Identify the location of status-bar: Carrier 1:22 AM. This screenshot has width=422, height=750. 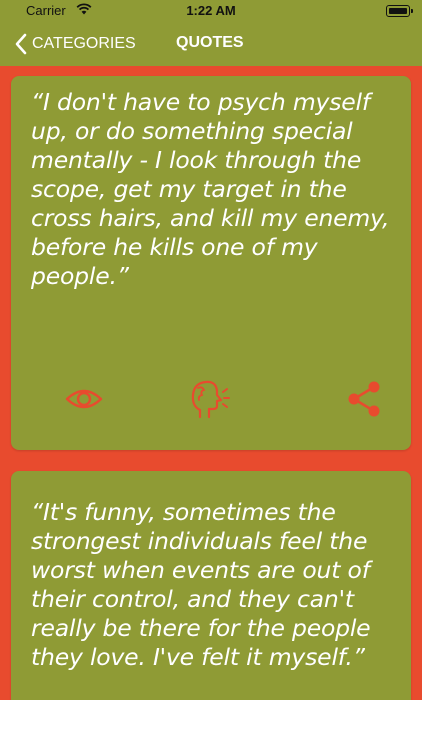
(211, 11).